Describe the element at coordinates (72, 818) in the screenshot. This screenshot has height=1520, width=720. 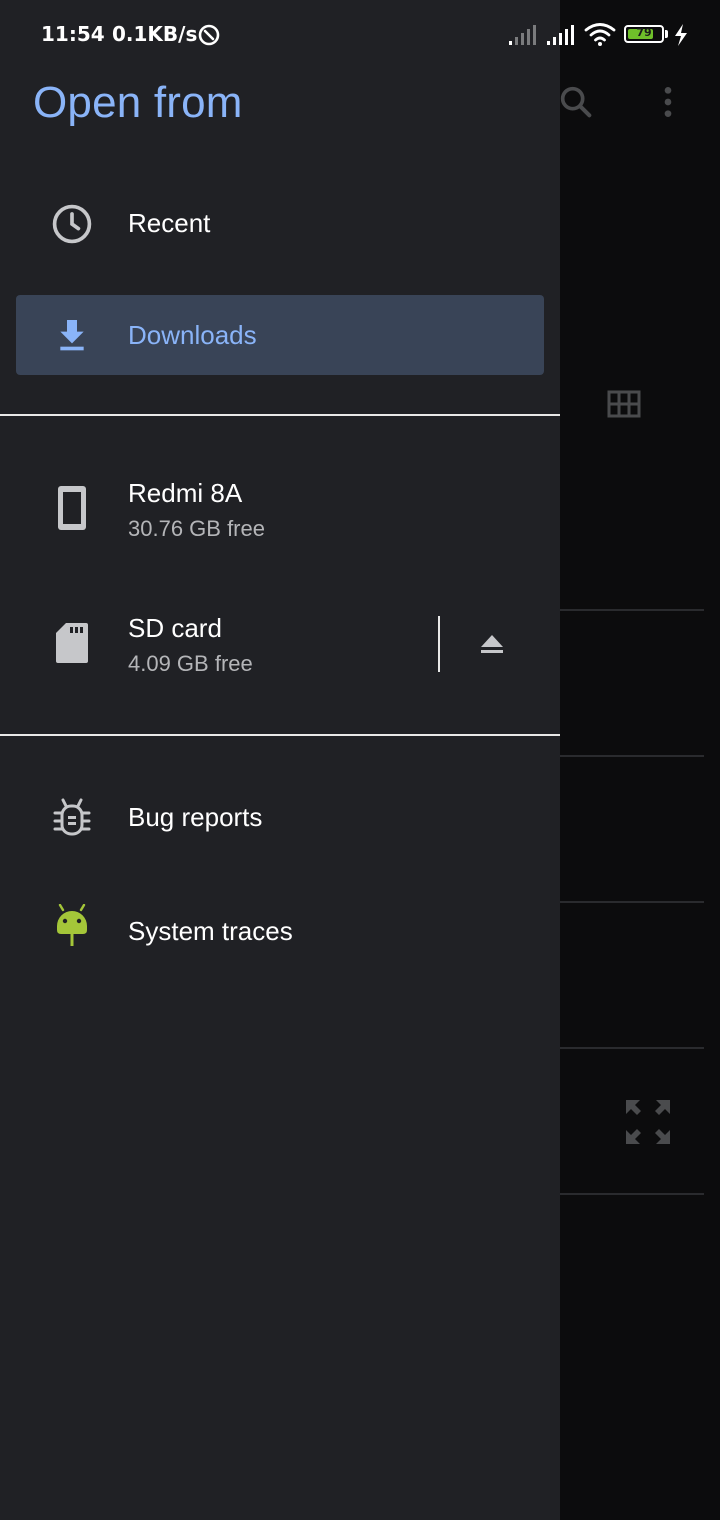
I see `bug-icon` at that location.